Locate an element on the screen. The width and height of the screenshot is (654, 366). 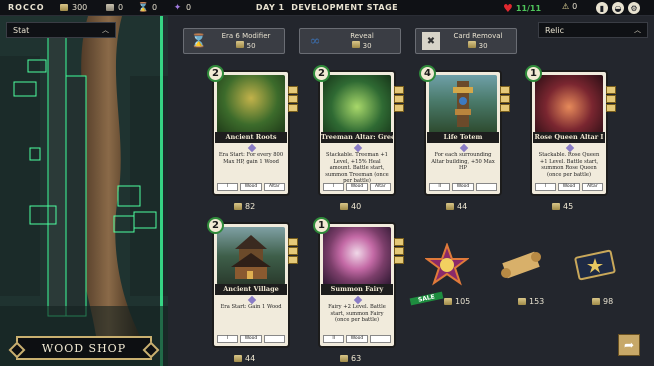
heart-icon: ♥ is located at coordinates (508, 8).